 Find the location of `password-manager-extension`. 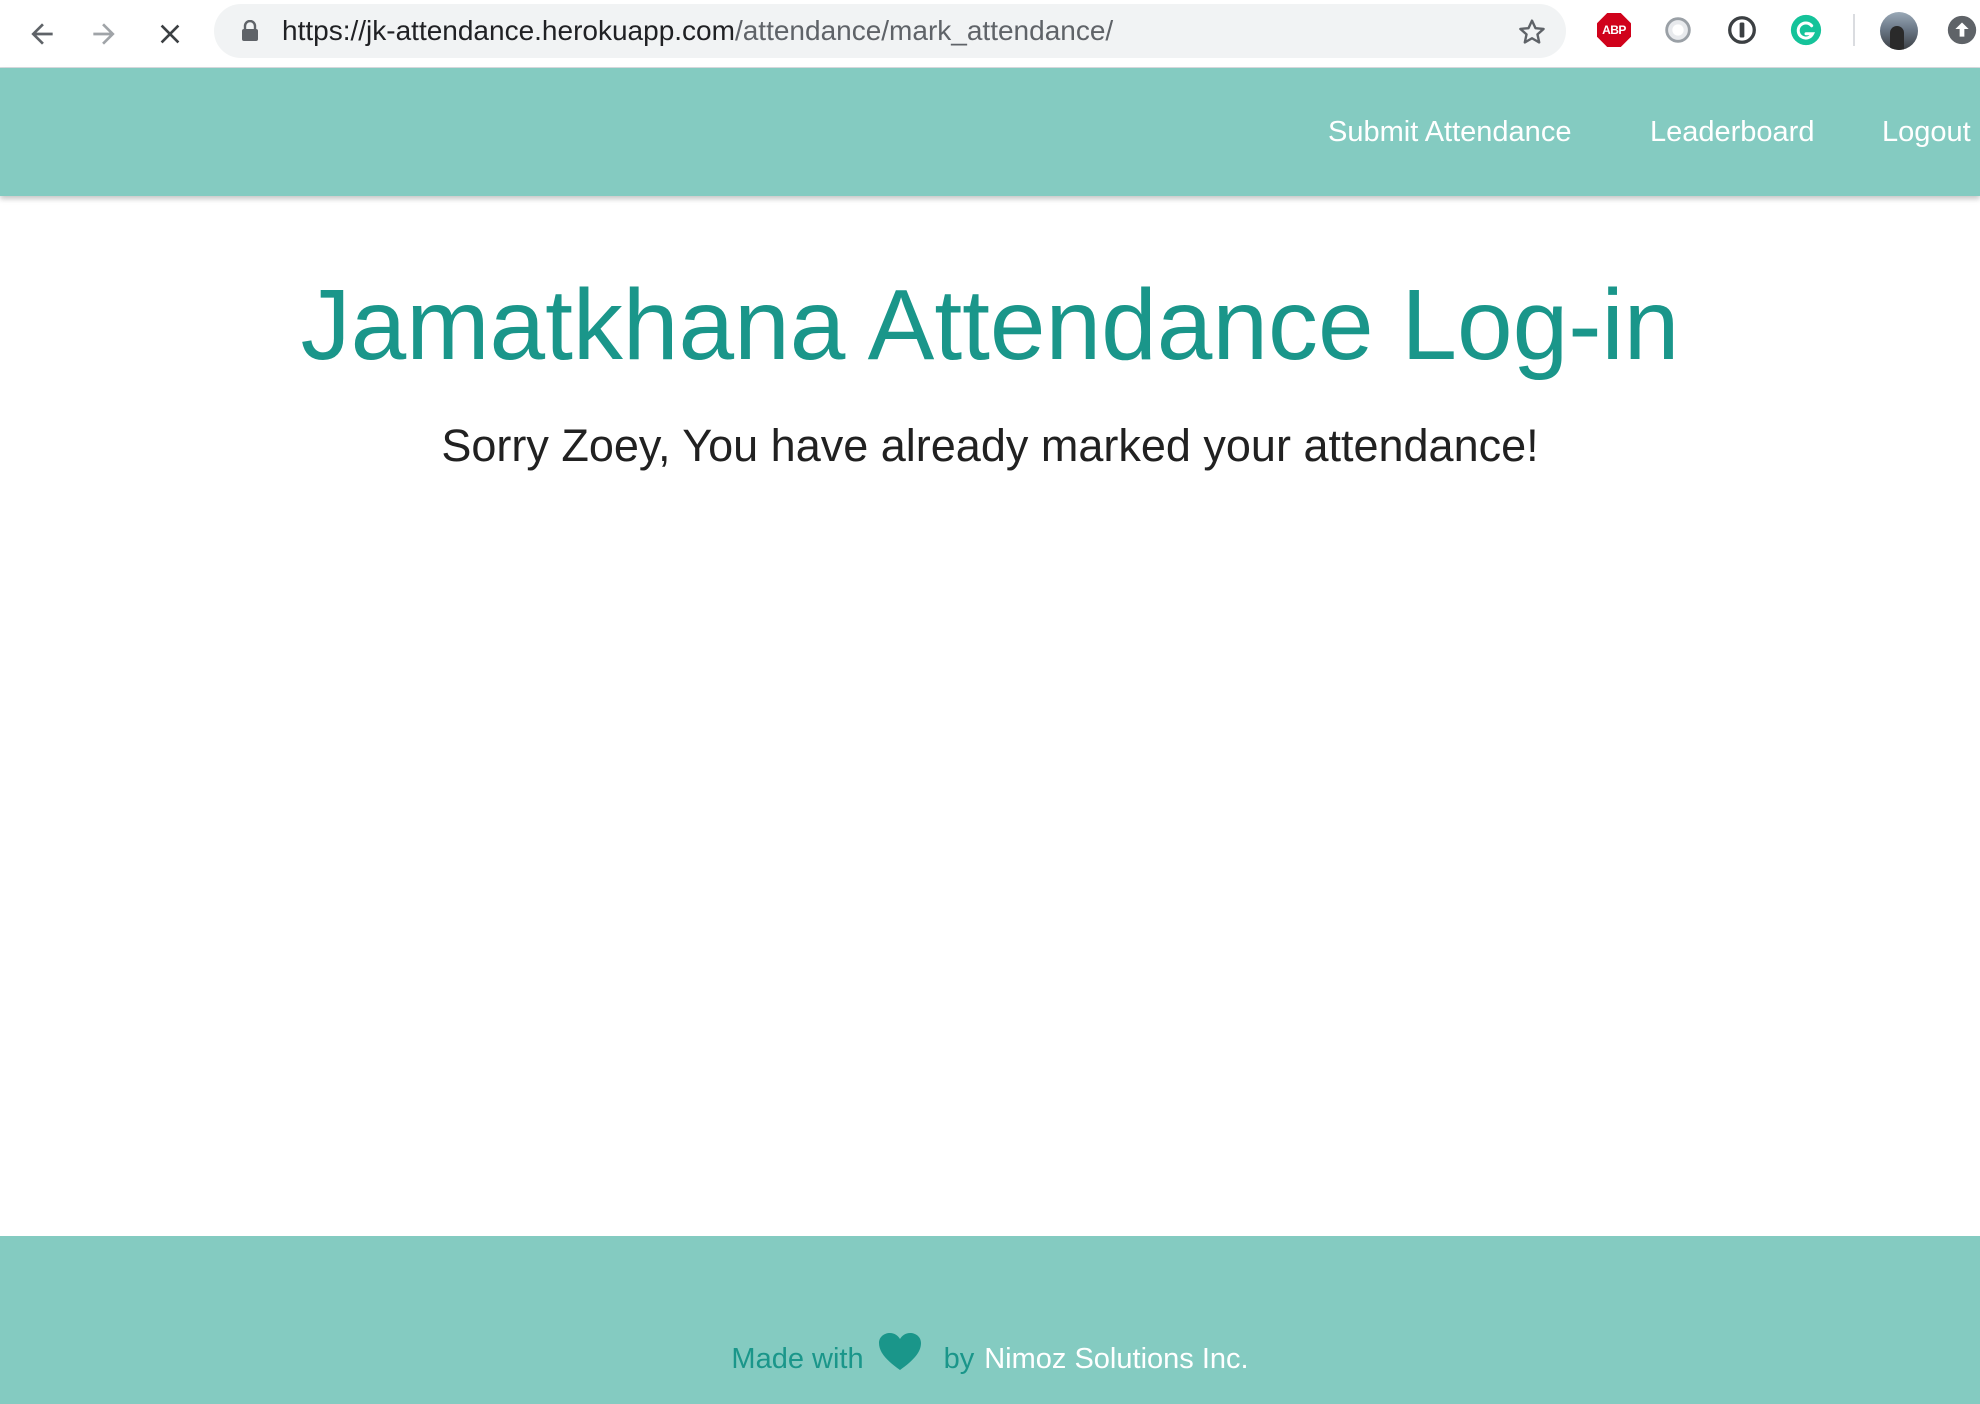

password-manager-extension is located at coordinates (1742, 30).